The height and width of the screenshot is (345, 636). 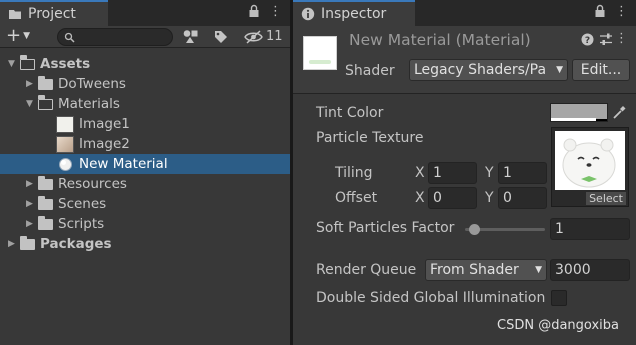 I want to click on search-input, so click(x=122, y=37).